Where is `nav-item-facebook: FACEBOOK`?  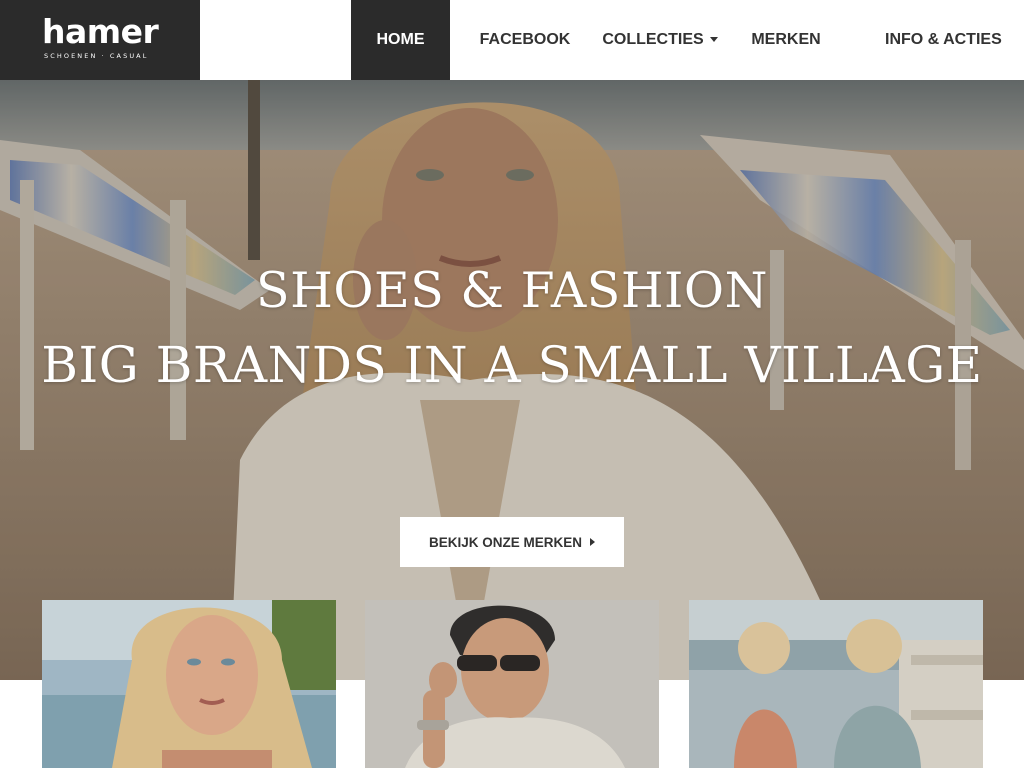
nav-item-facebook: FACEBOOK is located at coordinates (518, 40).